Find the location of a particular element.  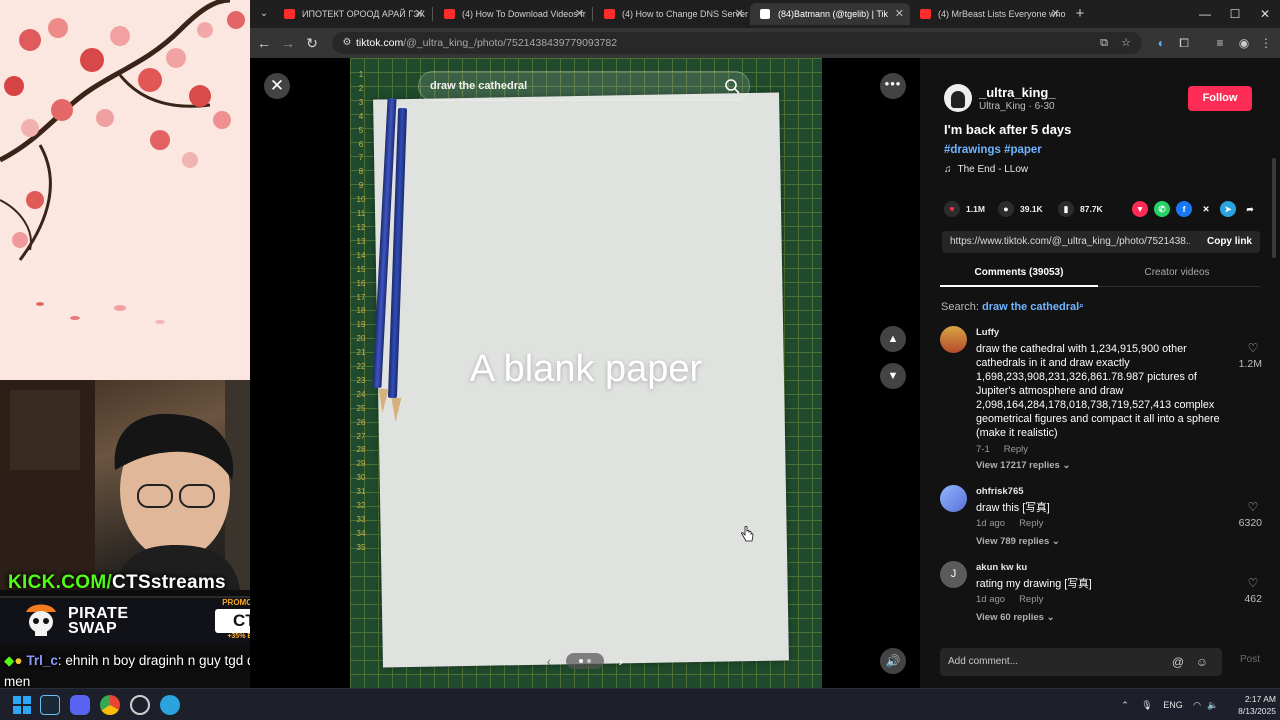

tab-5: (4) MrBeast Lists Everyone who ✕ is located at coordinates (988, 14).